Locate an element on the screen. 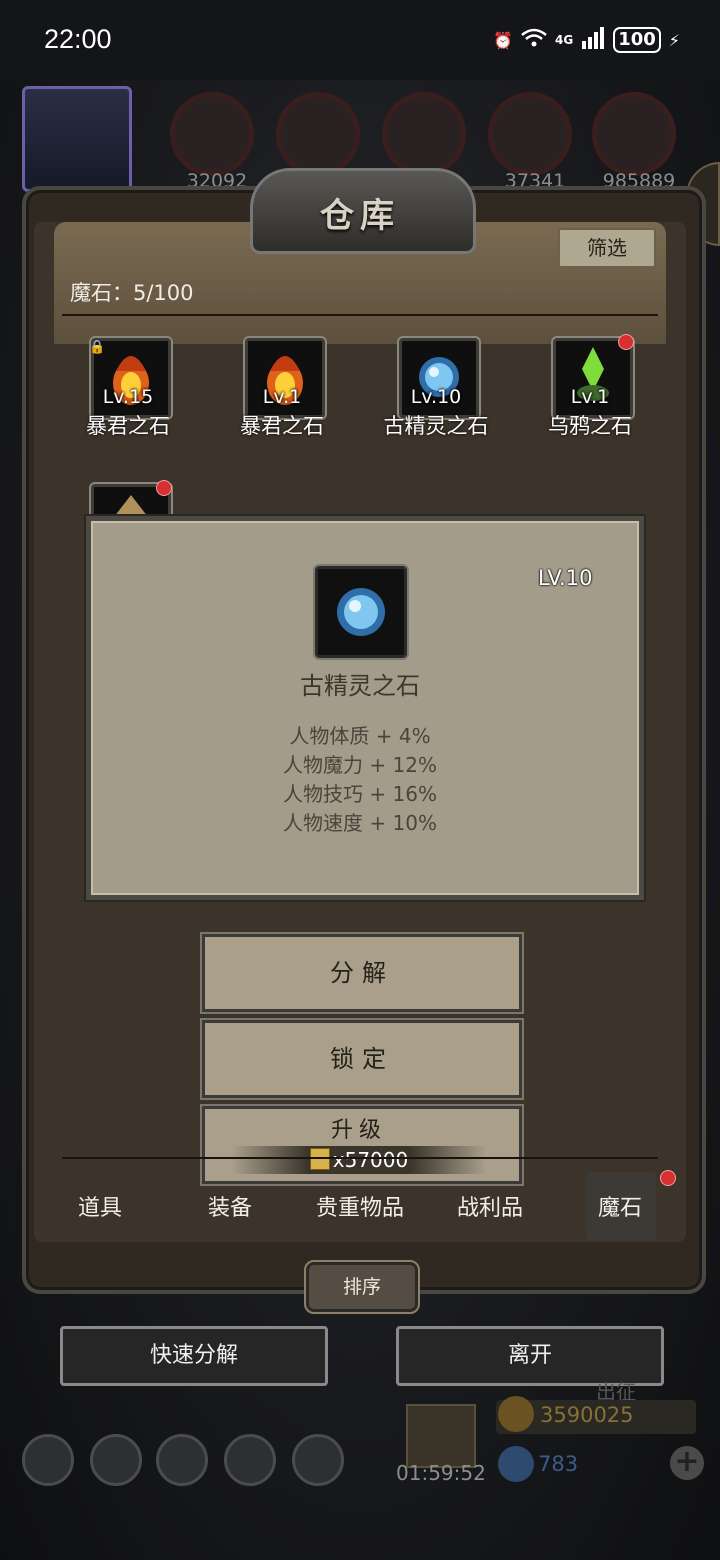  settings-icon is located at coordinates (48, 1460).